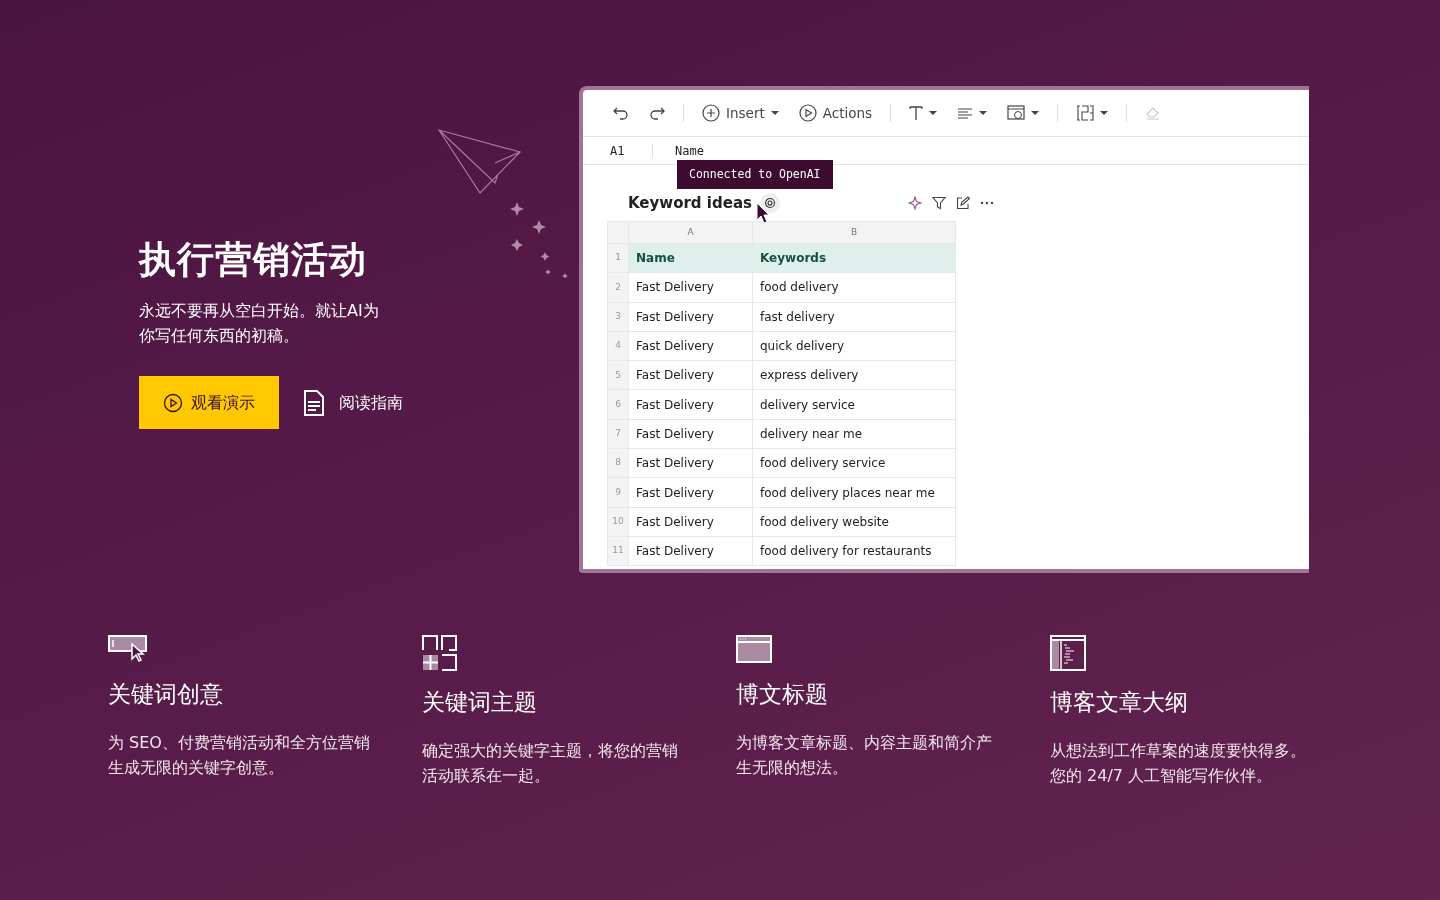  I want to click on column-header: B, so click(854, 232).